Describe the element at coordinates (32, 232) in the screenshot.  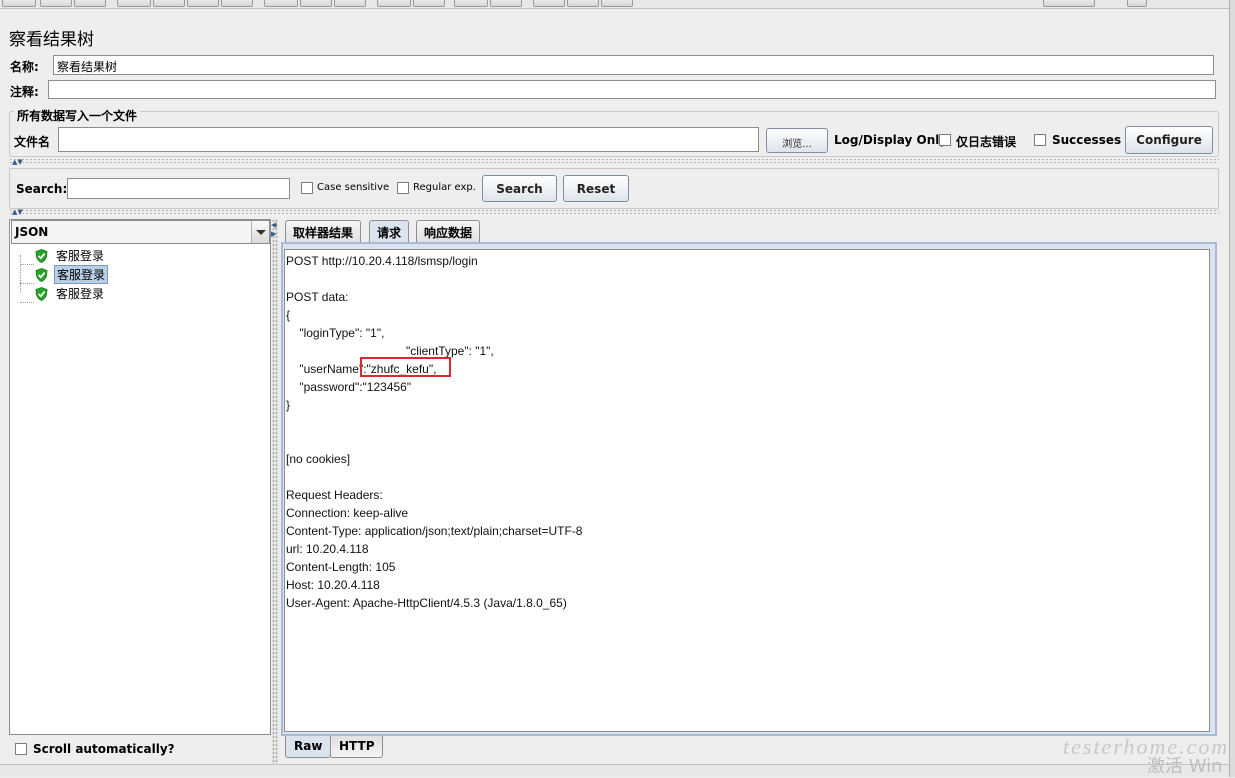
I see `renderer-select-value: JSON` at that location.